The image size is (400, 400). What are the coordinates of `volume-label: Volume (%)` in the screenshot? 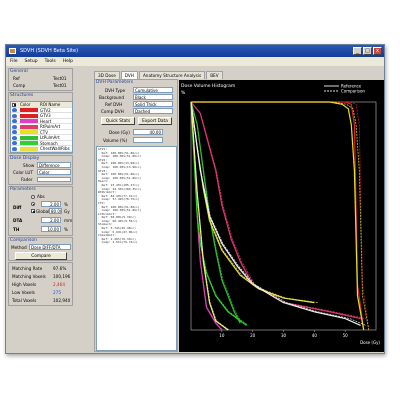 It's located at (115, 140).